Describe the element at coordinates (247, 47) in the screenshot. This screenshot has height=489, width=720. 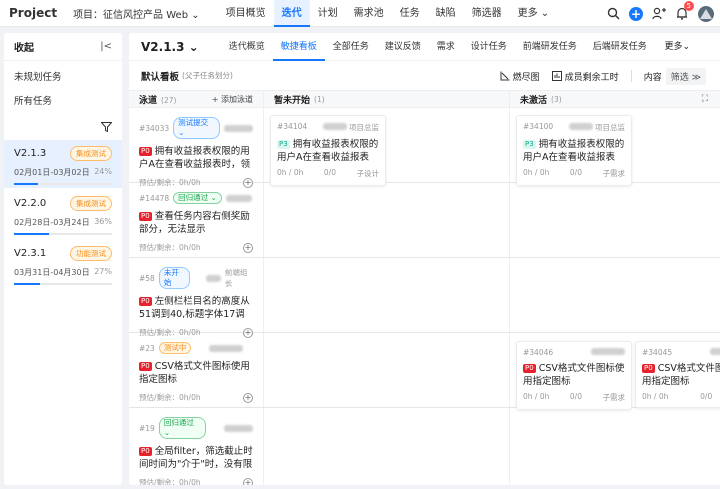
I see `tab-iteration-overview: 迭代概览` at that location.